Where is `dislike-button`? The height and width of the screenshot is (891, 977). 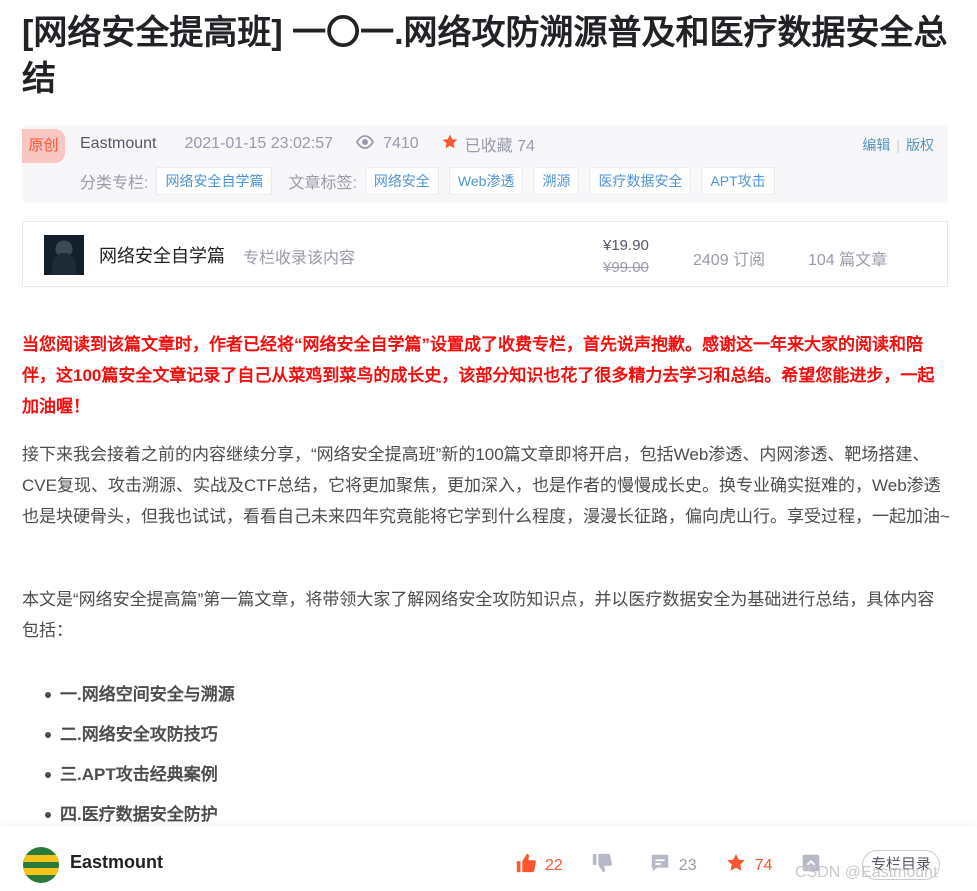
dislike-button is located at coordinates (606, 865).